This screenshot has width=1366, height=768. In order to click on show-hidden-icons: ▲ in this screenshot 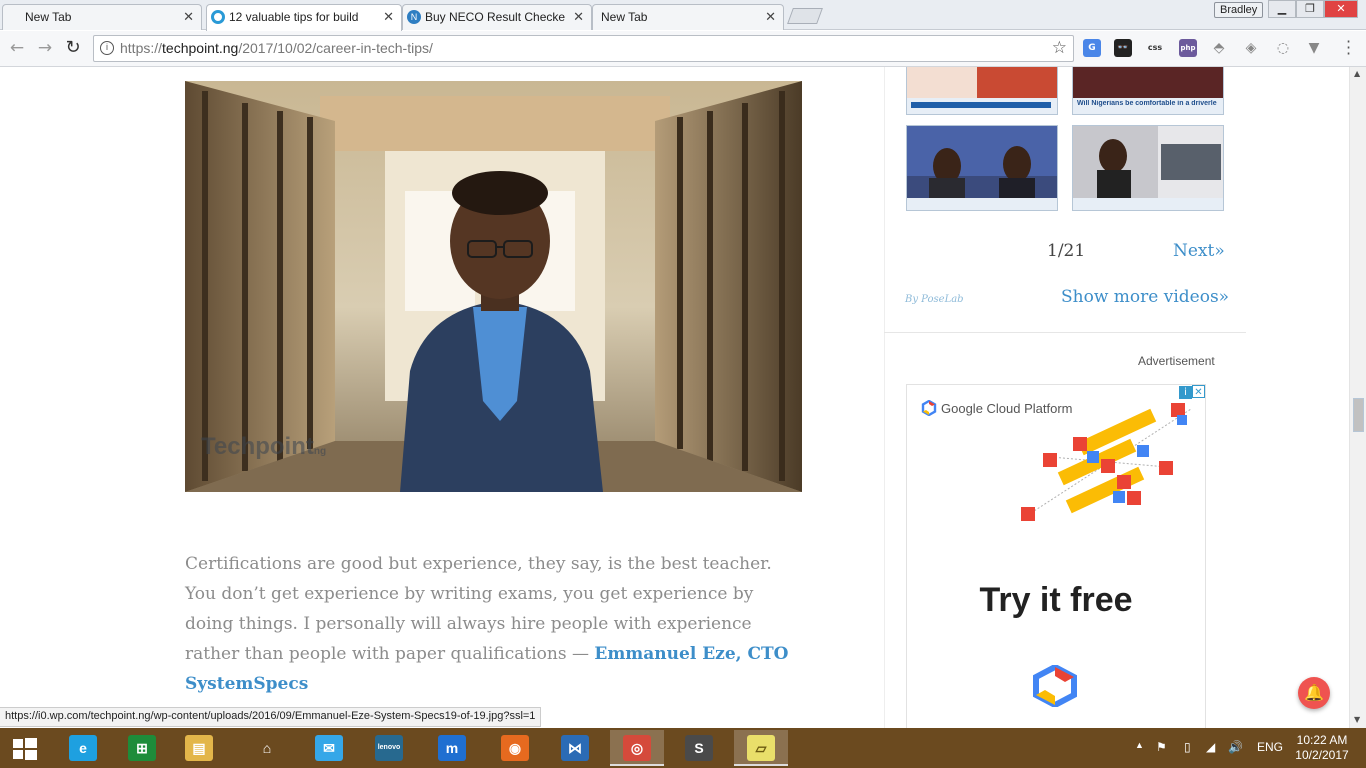, I will do `click(1139, 745)`.